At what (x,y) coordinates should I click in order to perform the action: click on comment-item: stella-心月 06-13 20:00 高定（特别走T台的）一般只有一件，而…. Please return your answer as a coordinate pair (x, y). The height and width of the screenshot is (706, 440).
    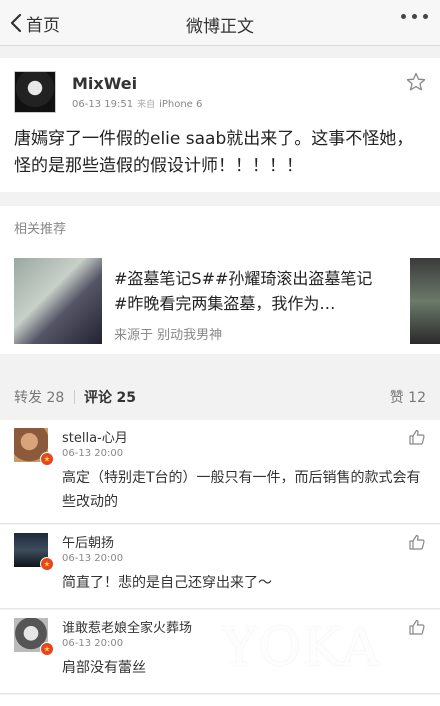
    Looking at the image, I should click on (220, 472).